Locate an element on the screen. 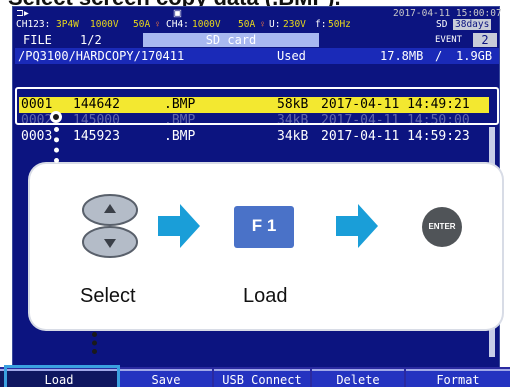 The image size is (510, 387). fn-save-button: Save is located at coordinates (166, 378).